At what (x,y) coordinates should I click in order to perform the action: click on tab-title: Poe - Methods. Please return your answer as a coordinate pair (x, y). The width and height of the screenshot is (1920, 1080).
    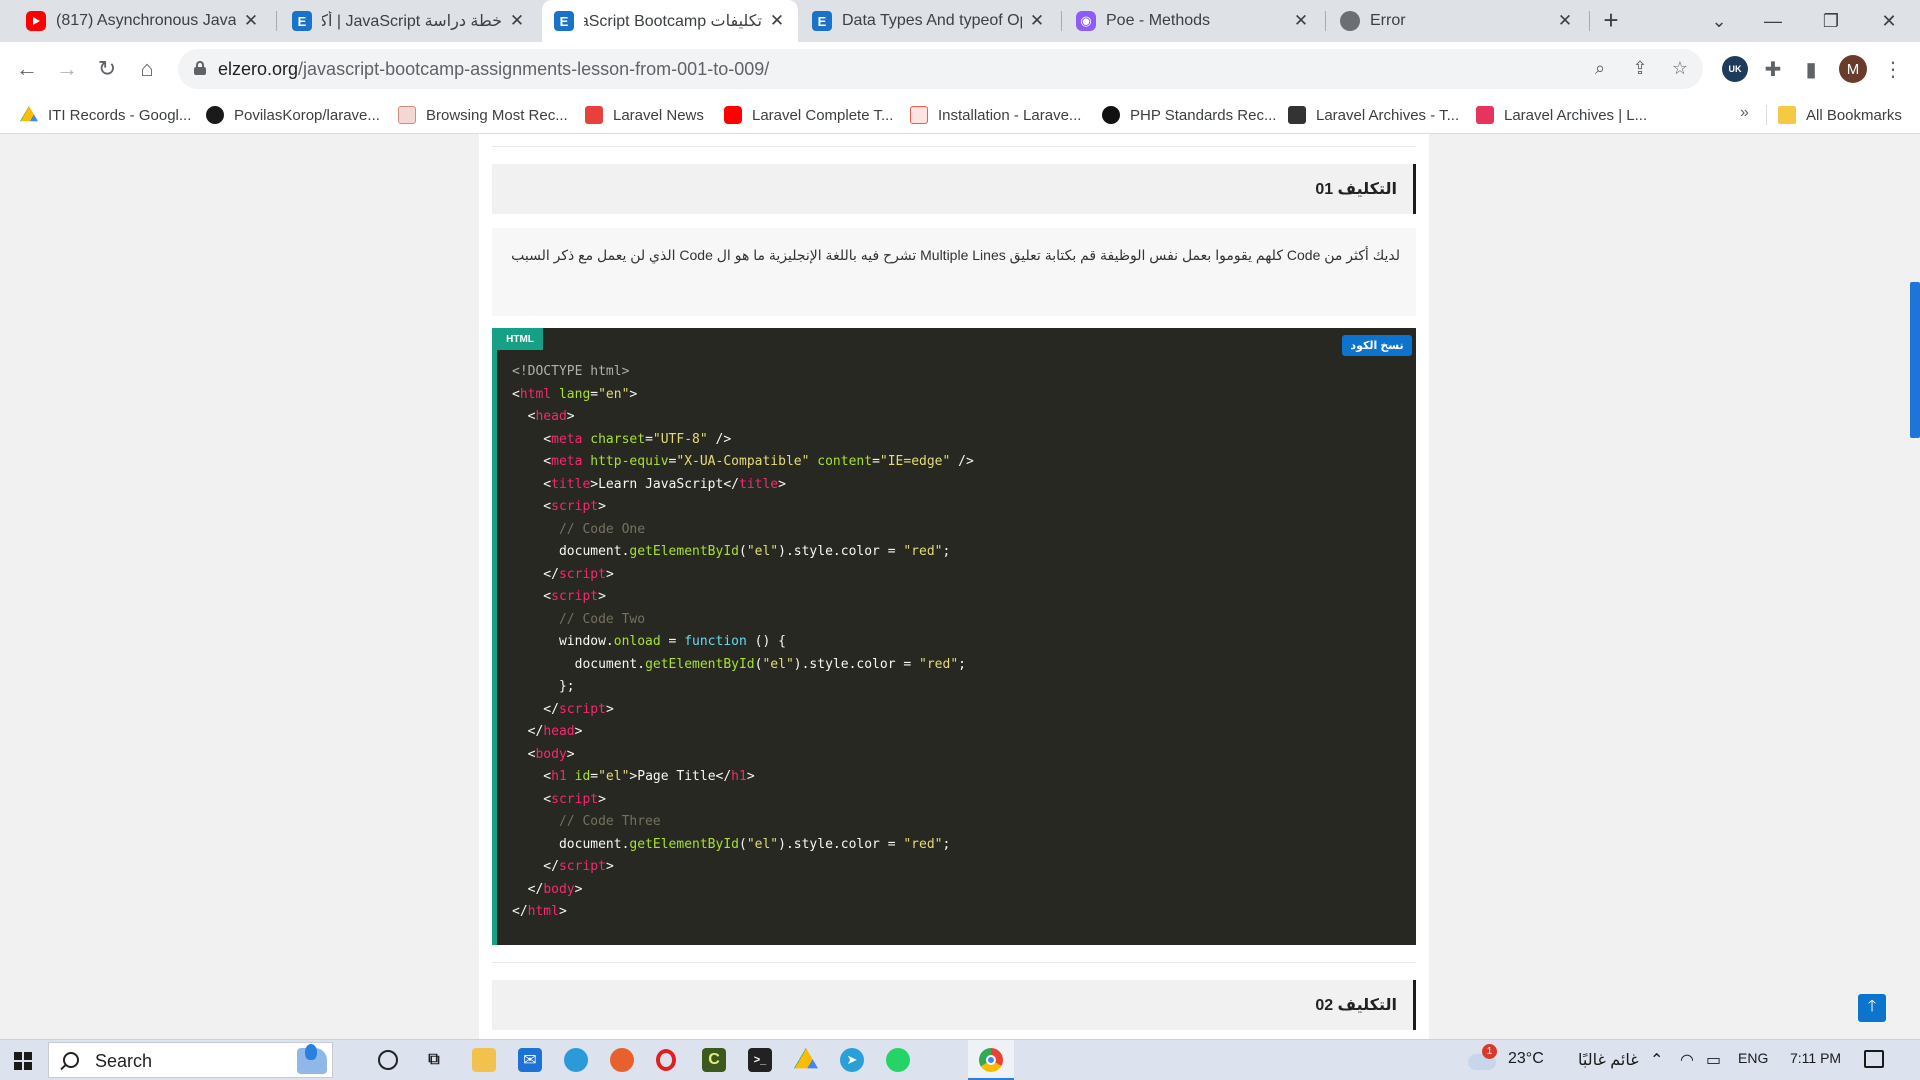
    Looking at the image, I should click on (1158, 20).